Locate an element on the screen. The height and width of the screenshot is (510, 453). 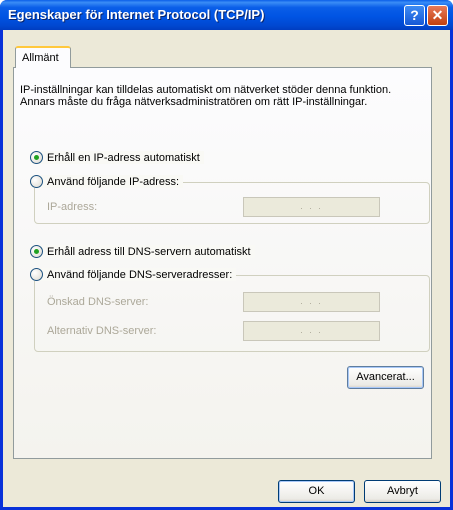
ip-auto-label: Erhåll en IP-adress automatiskt is located at coordinates (123, 157).